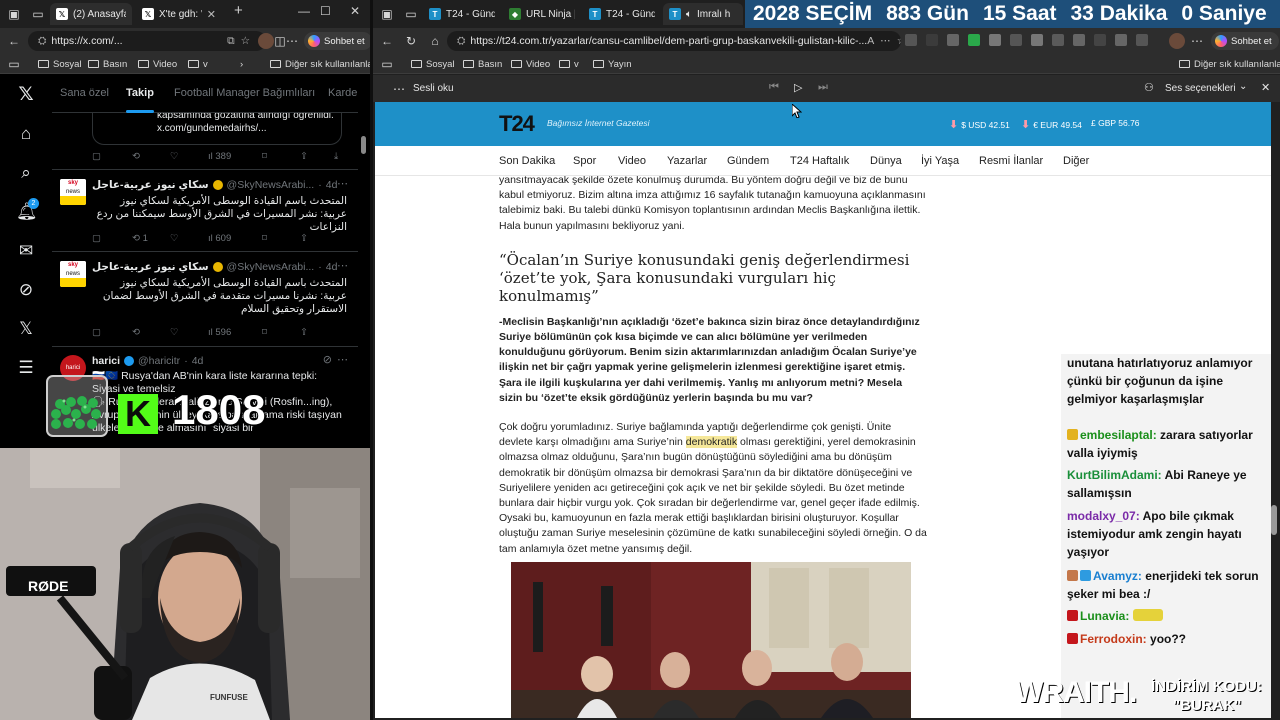 The height and width of the screenshot is (720, 1280). I want to click on nav-dunya: Dünya, so click(886, 161).